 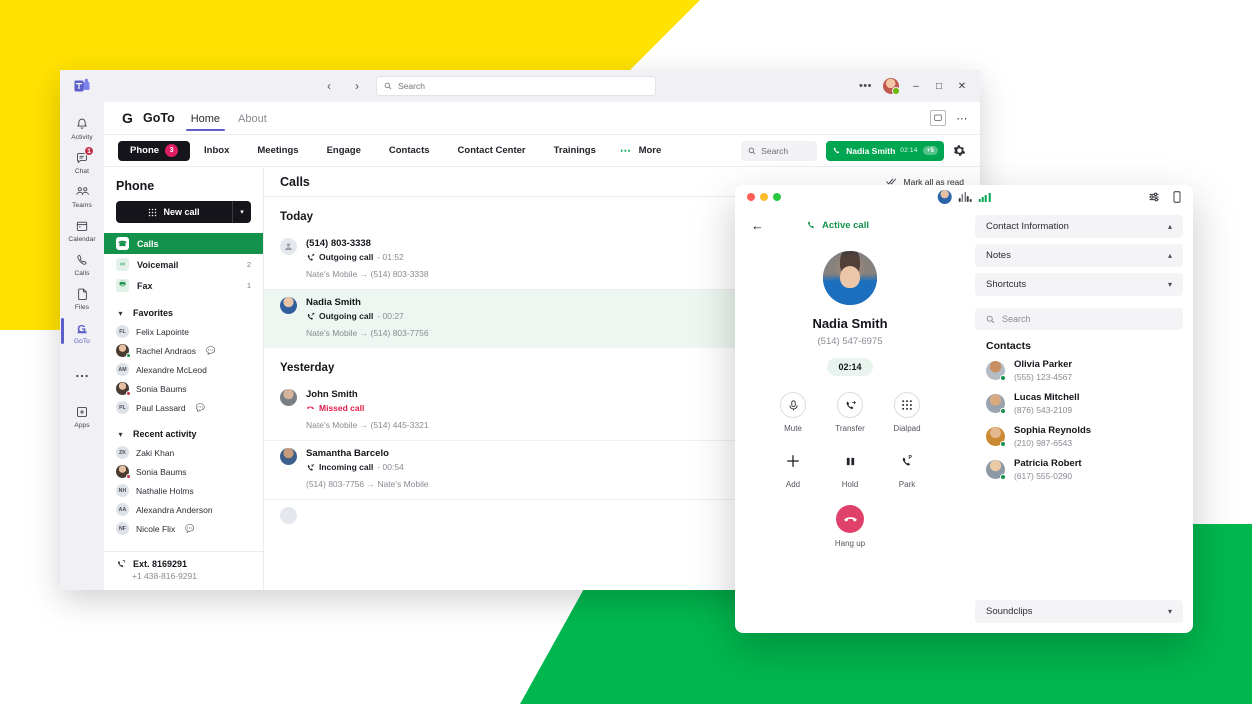 I want to click on active-call-pill: Nadia Smith 02:14 +5, so click(x=885, y=150).